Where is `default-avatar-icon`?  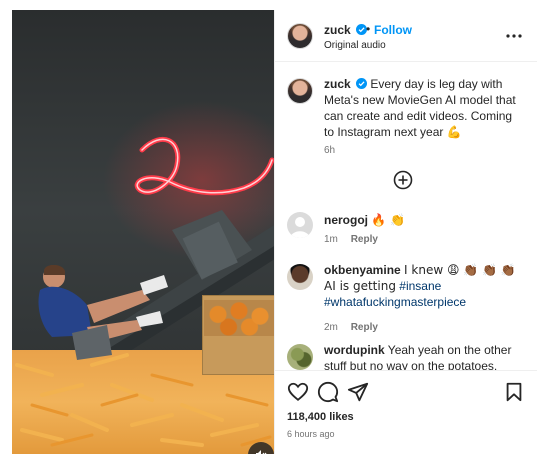 default-avatar-icon is located at coordinates (300, 225).